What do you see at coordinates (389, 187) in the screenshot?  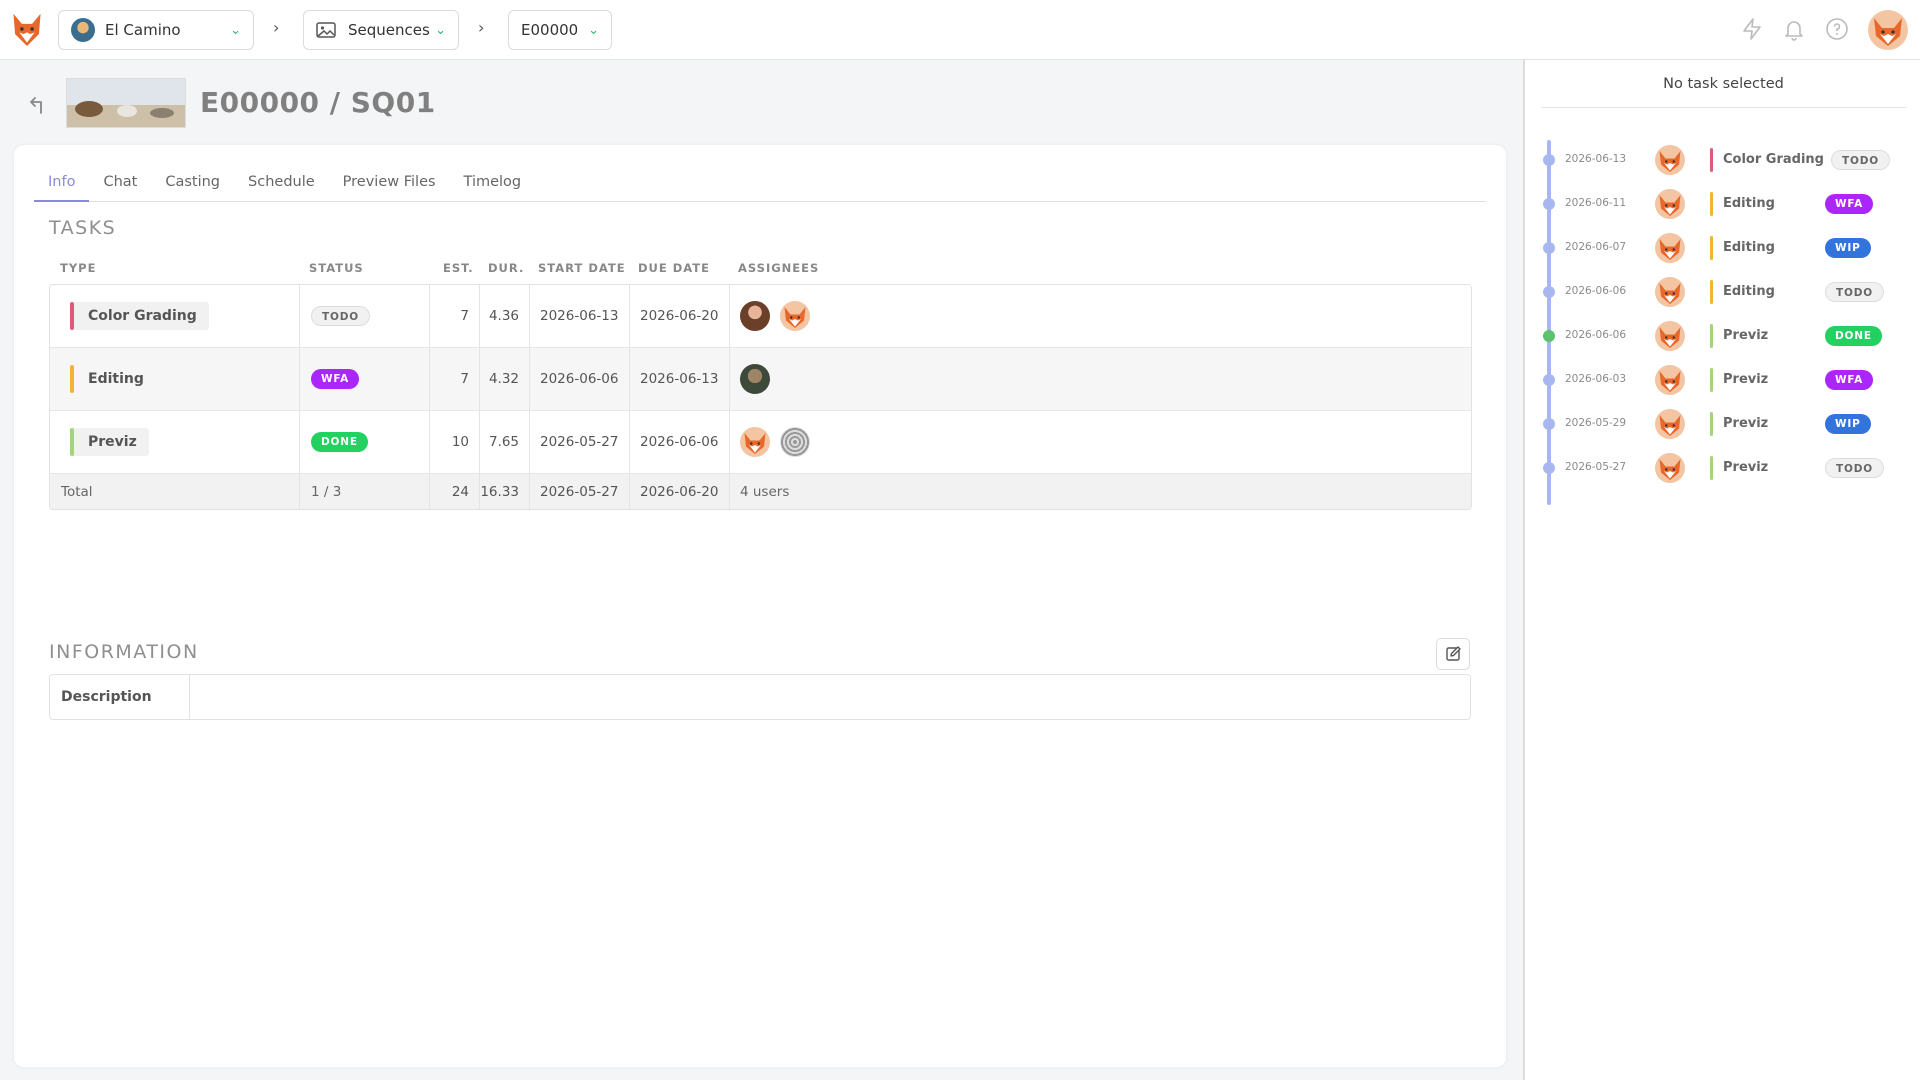 I see `tab-preview-files: Preview Files` at bounding box center [389, 187].